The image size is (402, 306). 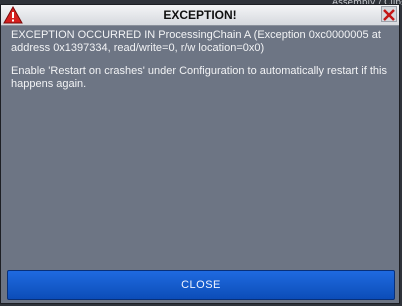 I want to click on close-button: CLOSE, so click(x=201, y=285).